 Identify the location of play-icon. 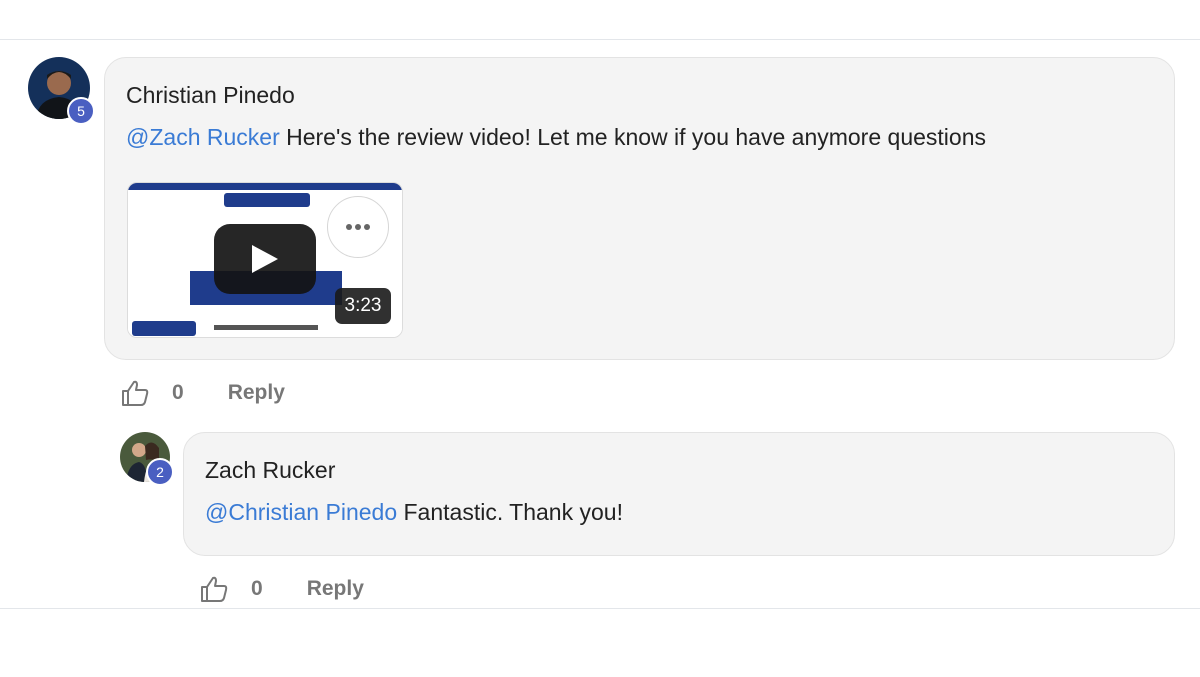
(265, 259).